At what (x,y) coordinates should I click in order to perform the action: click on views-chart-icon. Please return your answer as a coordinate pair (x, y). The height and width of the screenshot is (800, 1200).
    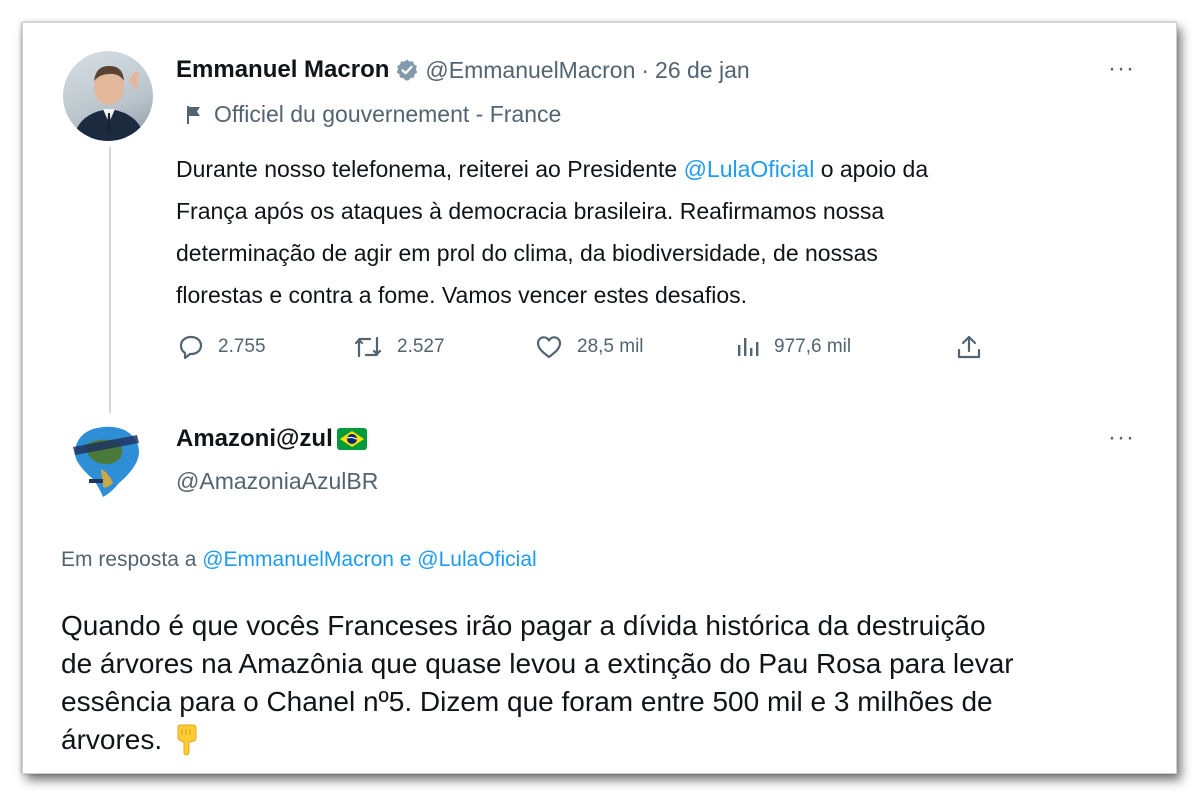
    Looking at the image, I should click on (748, 347).